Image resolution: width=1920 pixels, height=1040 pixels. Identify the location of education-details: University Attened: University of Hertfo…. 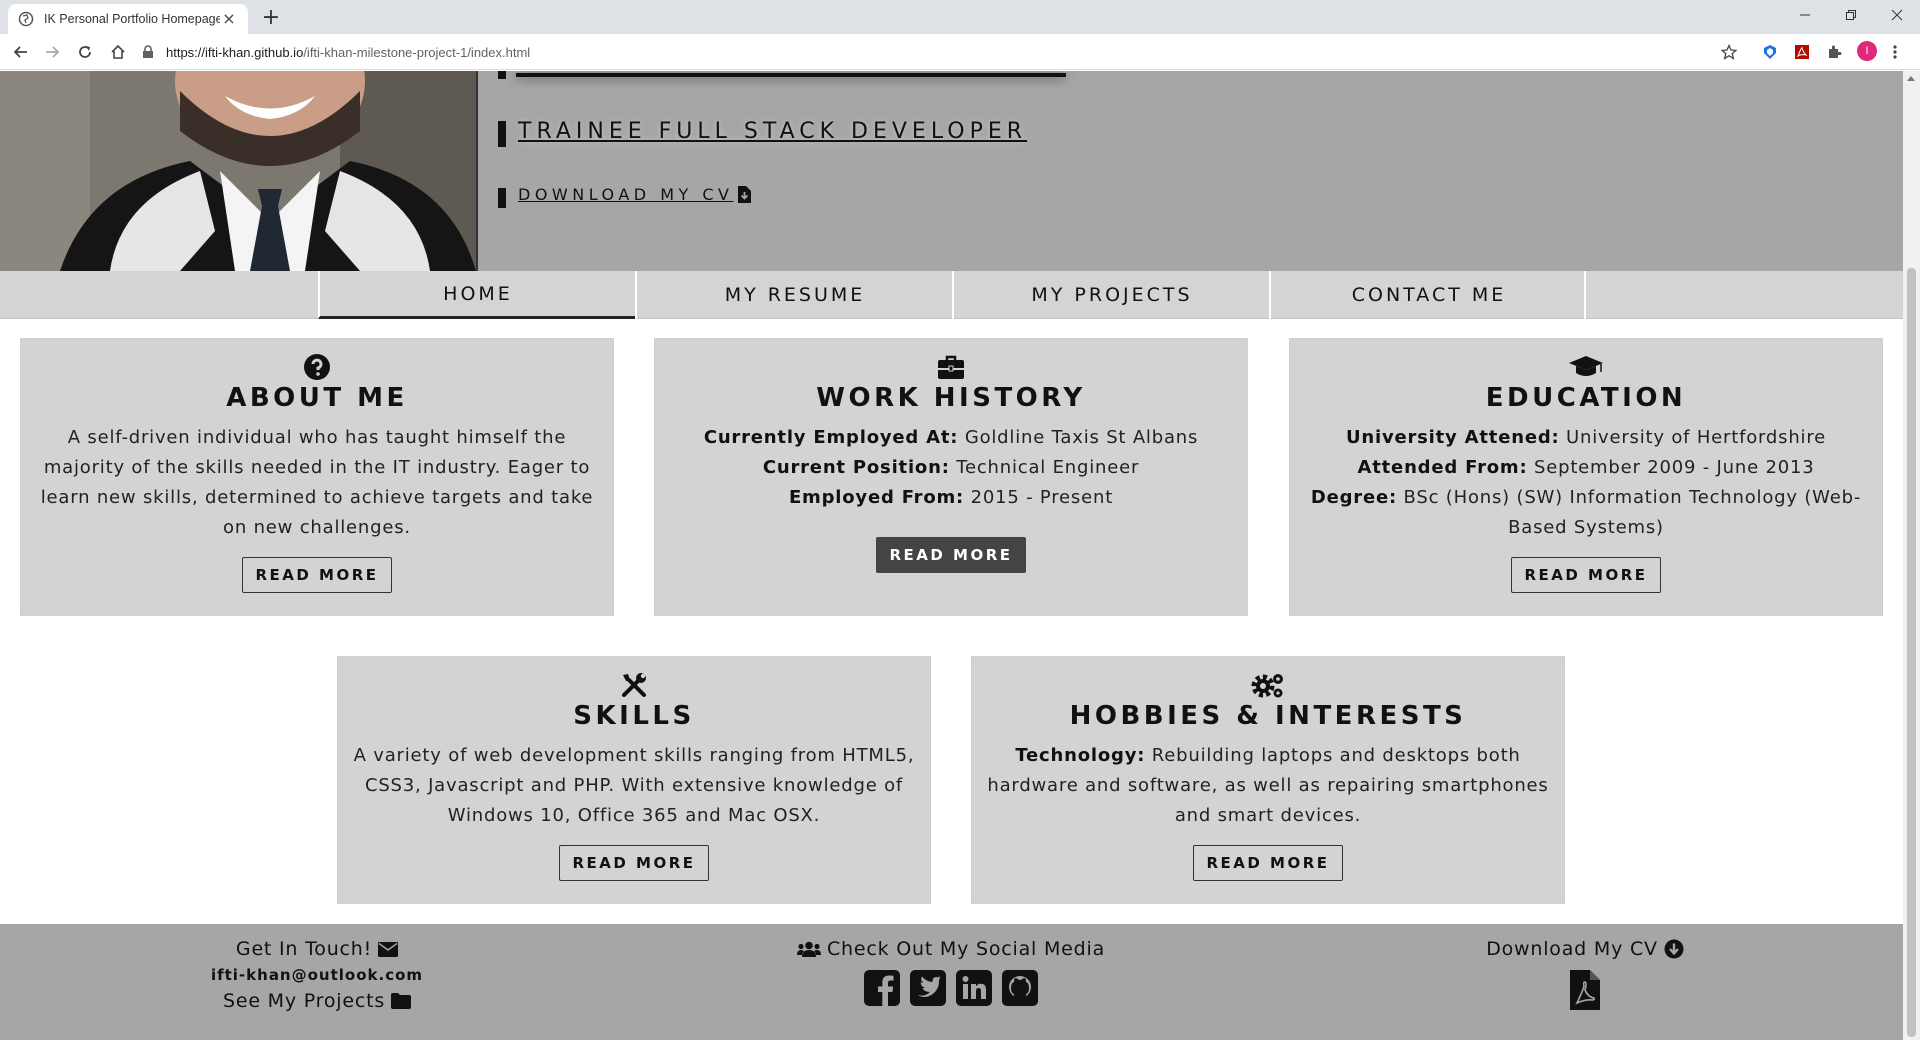
(1586, 483).